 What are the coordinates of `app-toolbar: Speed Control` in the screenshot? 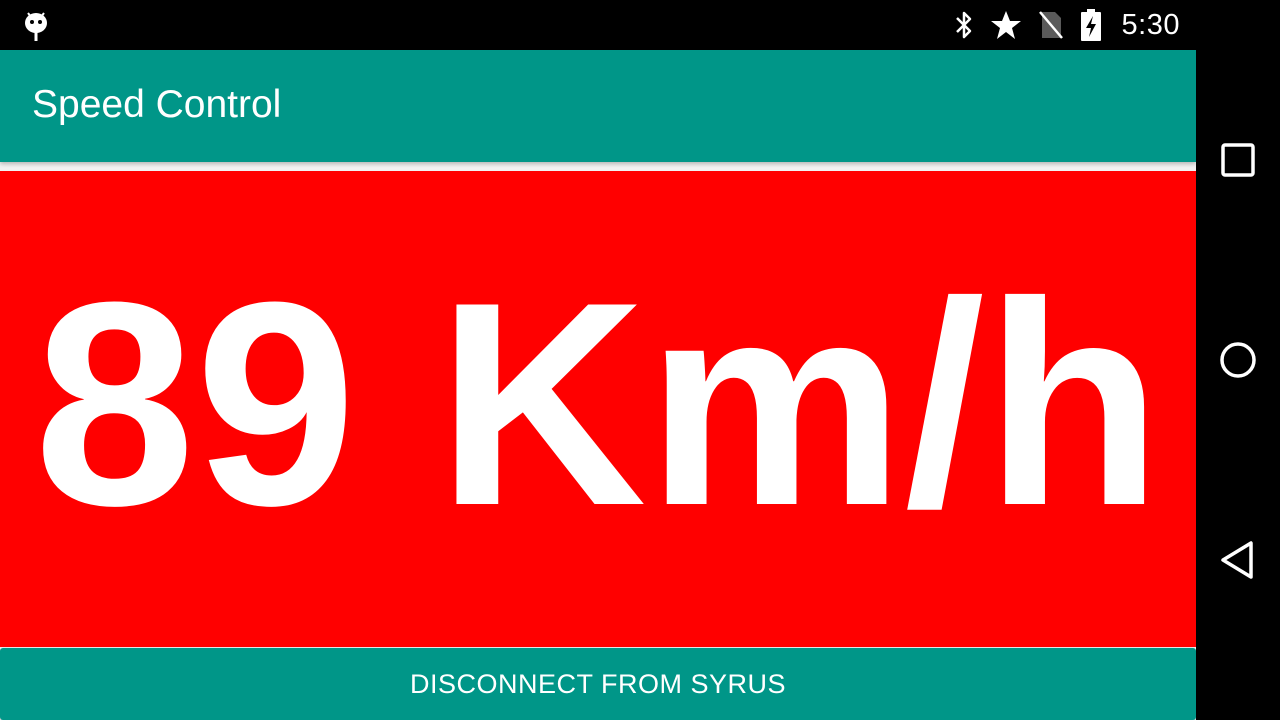 It's located at (598, 106).